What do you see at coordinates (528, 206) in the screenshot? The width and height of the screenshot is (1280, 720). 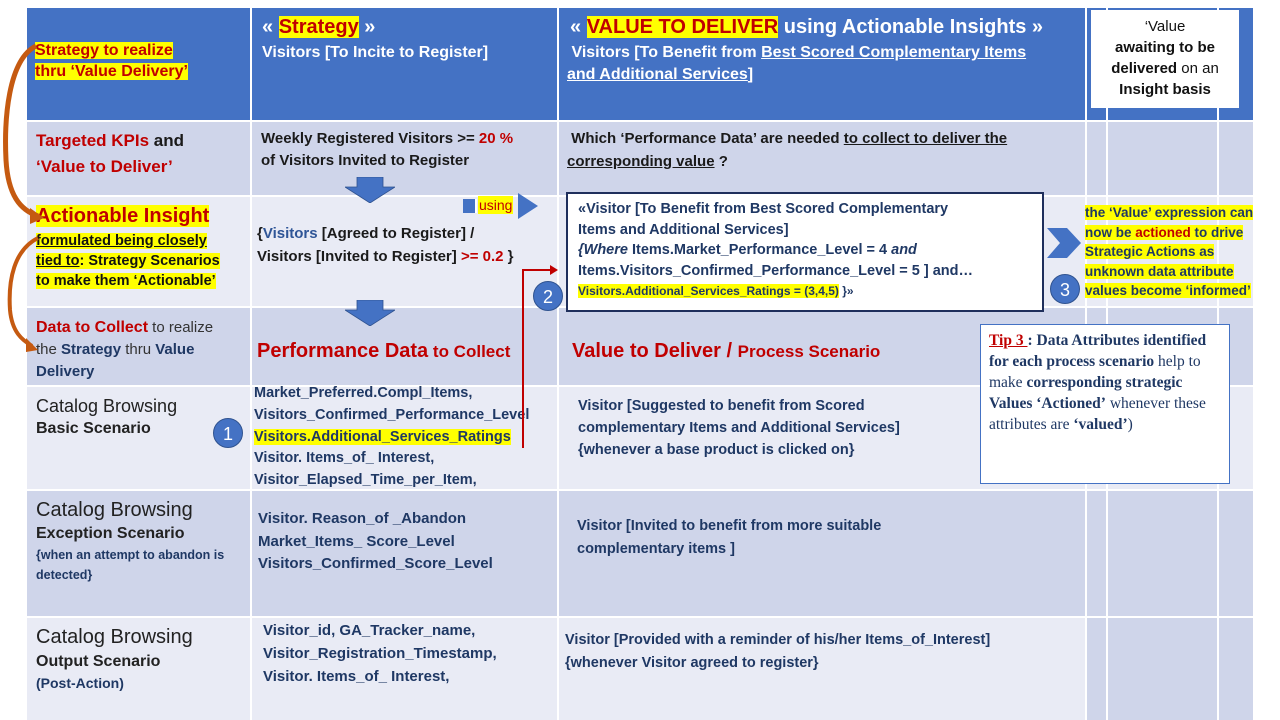 I see `right-arrow-icon` at bounding box center [528, 206].